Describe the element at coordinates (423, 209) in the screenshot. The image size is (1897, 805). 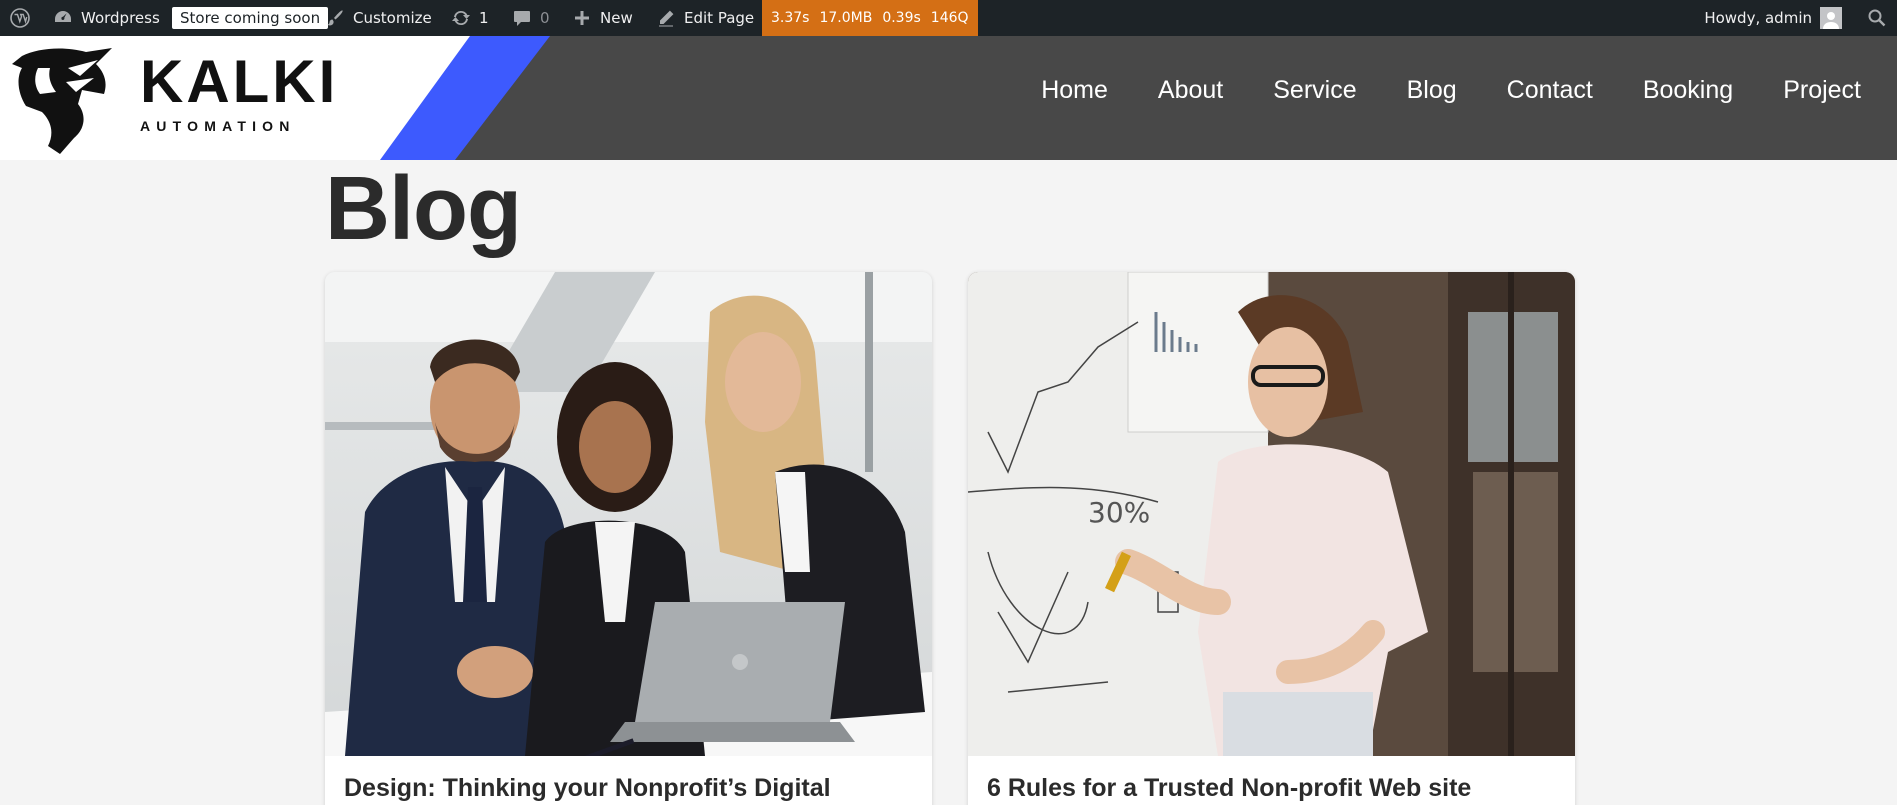
I see `page-title: Blog` at that location.